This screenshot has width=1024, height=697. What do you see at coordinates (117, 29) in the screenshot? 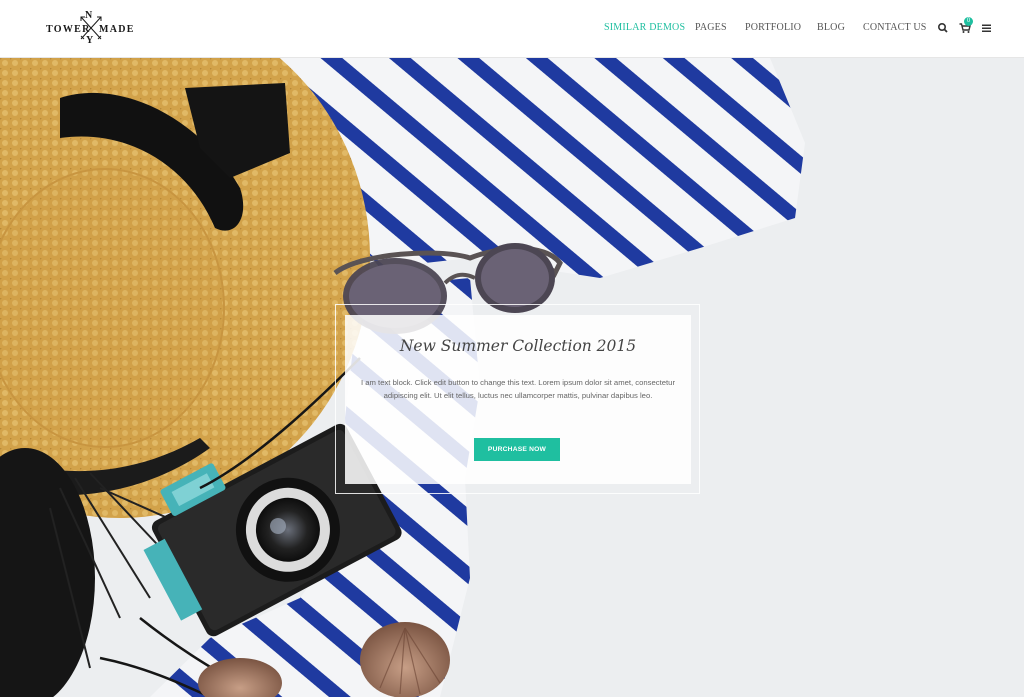
I see `logo-right-word: MADE` at bounding box center [117, 29].